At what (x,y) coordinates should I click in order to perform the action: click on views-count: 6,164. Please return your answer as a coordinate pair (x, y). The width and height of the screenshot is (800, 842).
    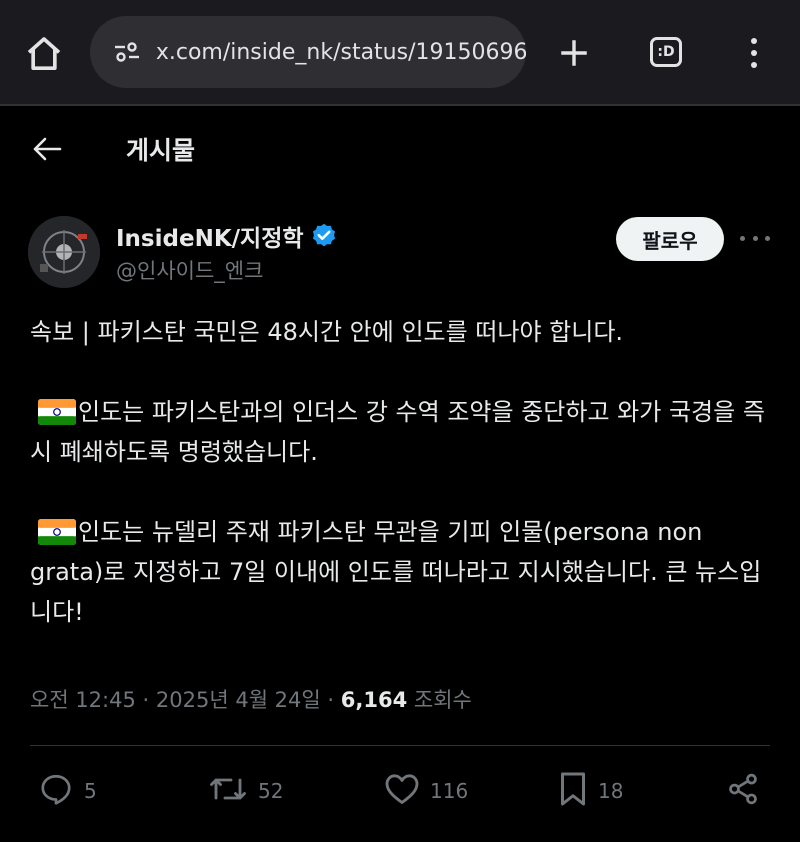
    Looking at the image, I should click on (374, 700).